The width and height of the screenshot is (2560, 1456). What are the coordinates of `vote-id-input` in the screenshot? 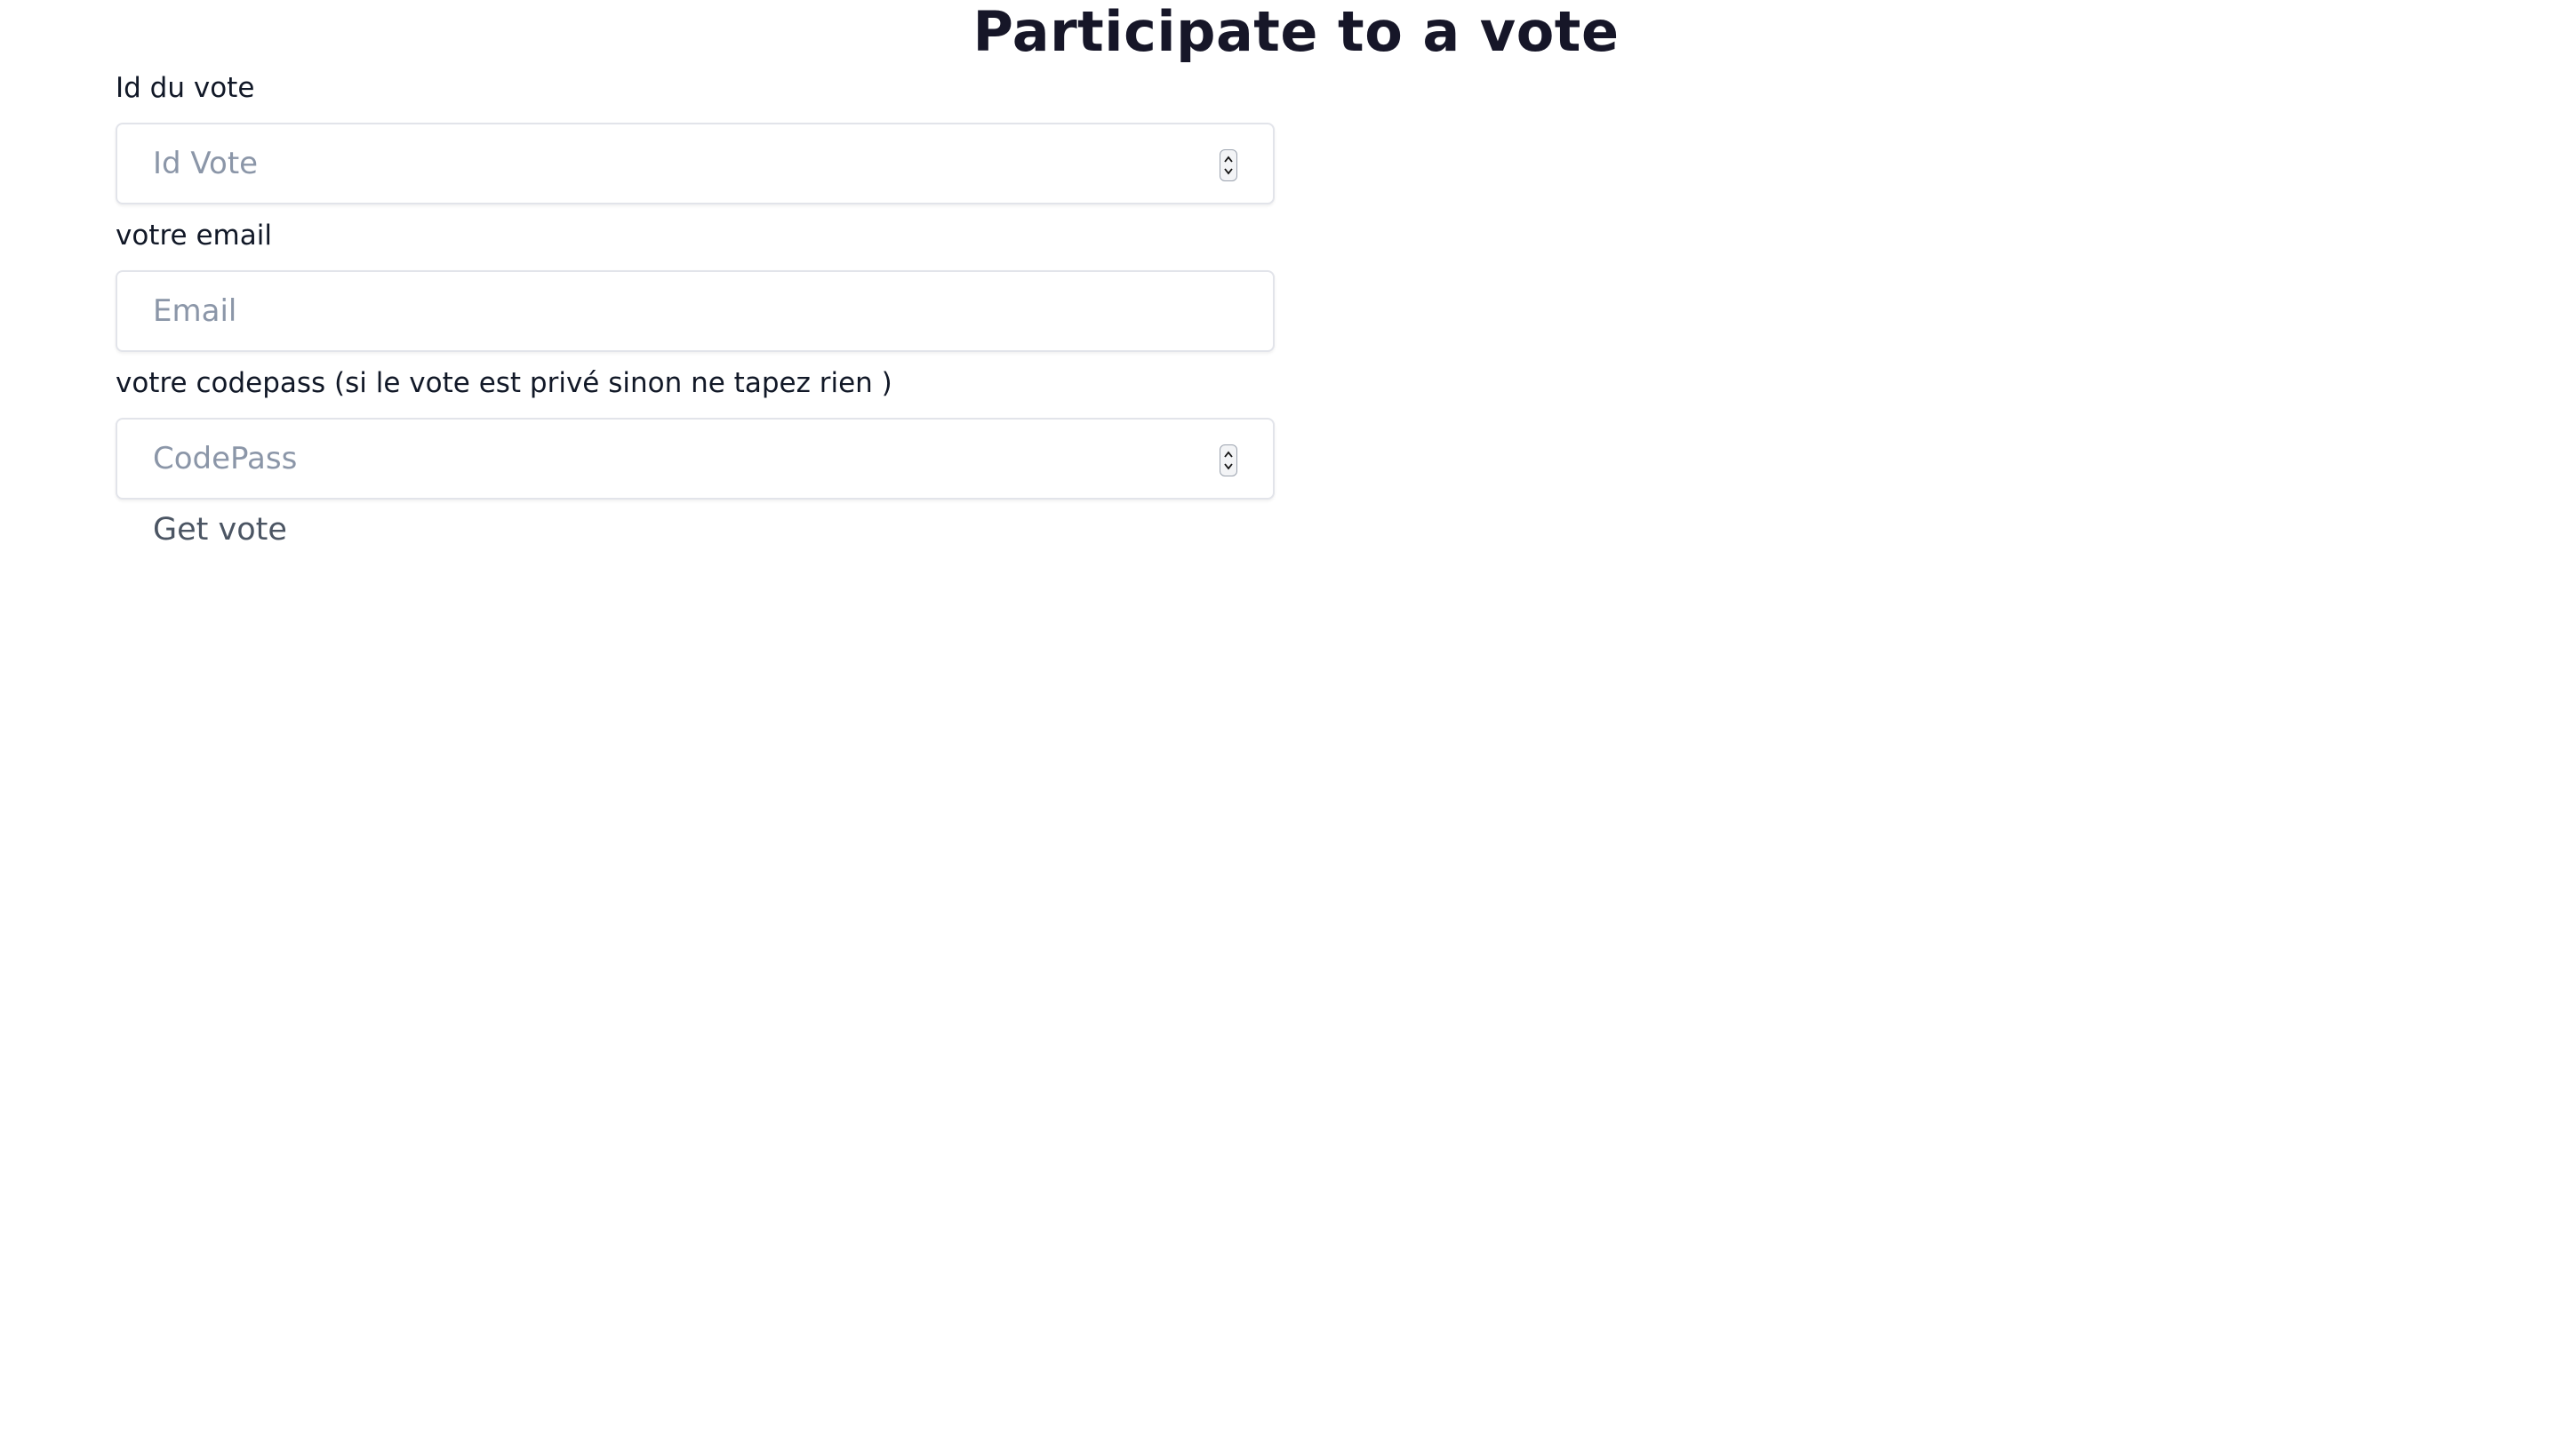 It's located at (695, 163).